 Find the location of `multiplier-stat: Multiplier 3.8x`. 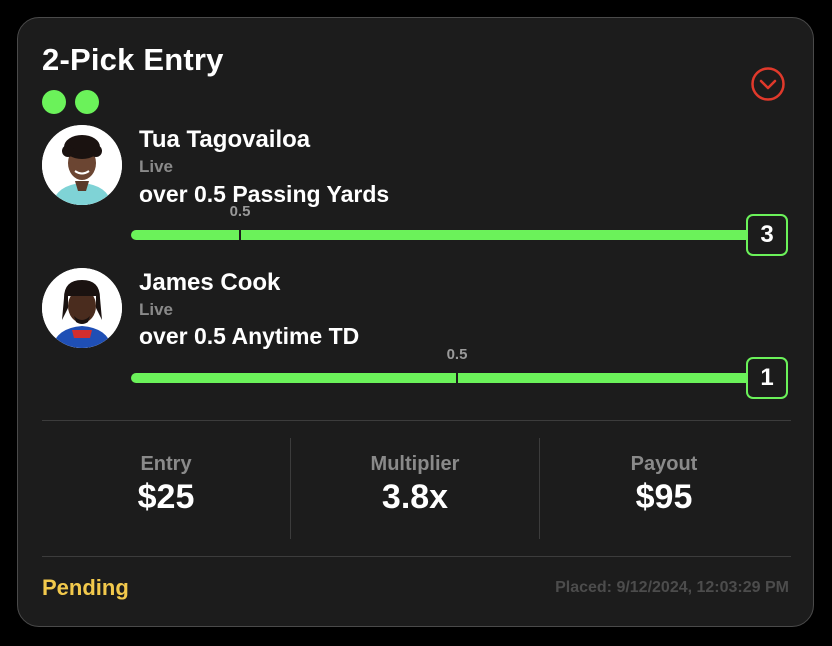

multiplier-stat: Multiplier 3.8x is located at coordinates (415, 477).